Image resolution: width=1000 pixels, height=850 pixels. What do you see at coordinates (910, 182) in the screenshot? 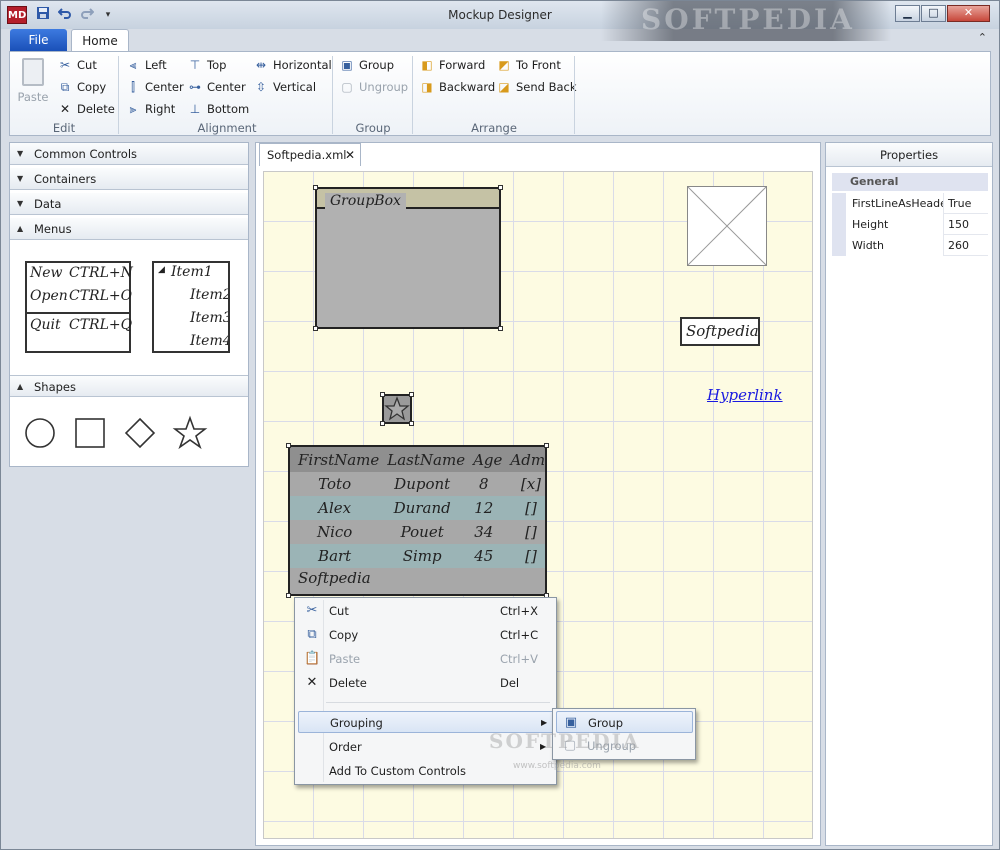
I see `property-category: General` at bounding box center [910, 182].